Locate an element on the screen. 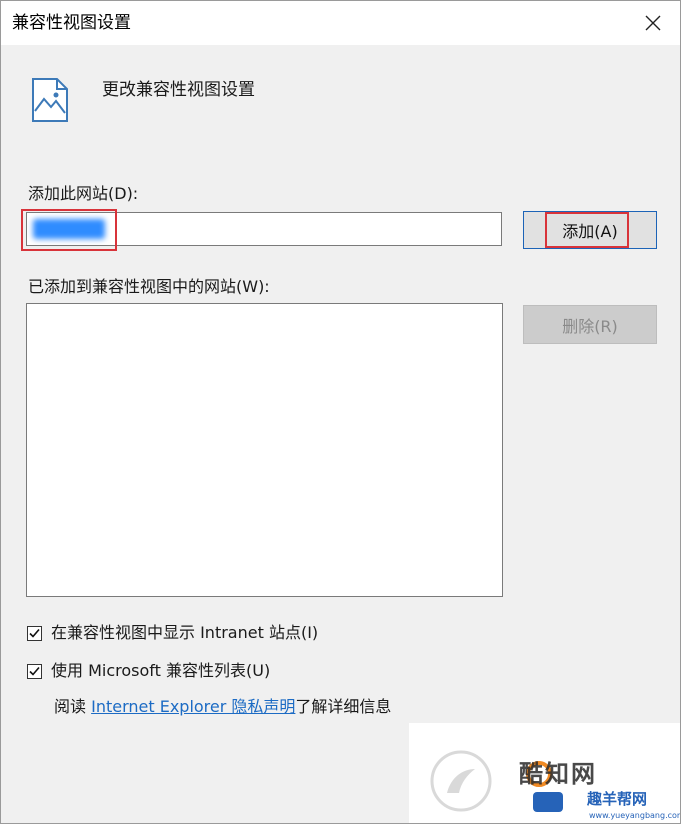  close-icon is located at coordinates (653, 23).